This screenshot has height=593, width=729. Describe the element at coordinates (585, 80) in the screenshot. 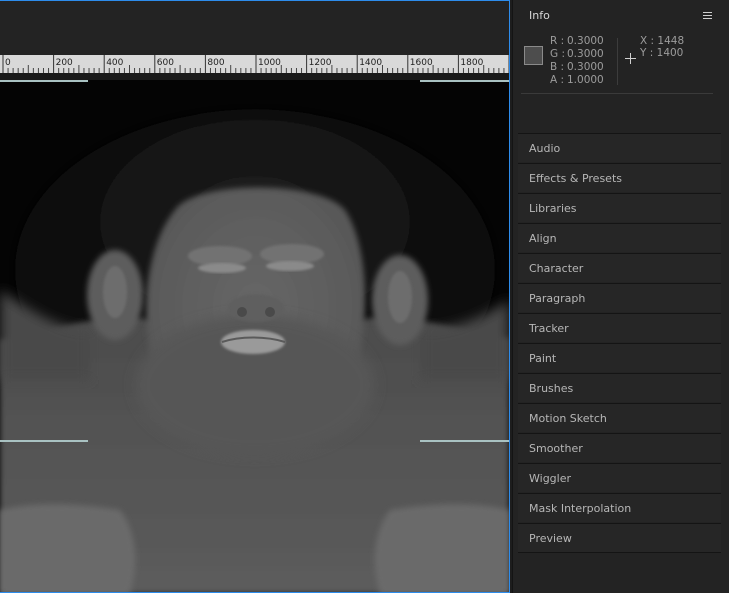

I see `a-value: 1.0000` at that location.